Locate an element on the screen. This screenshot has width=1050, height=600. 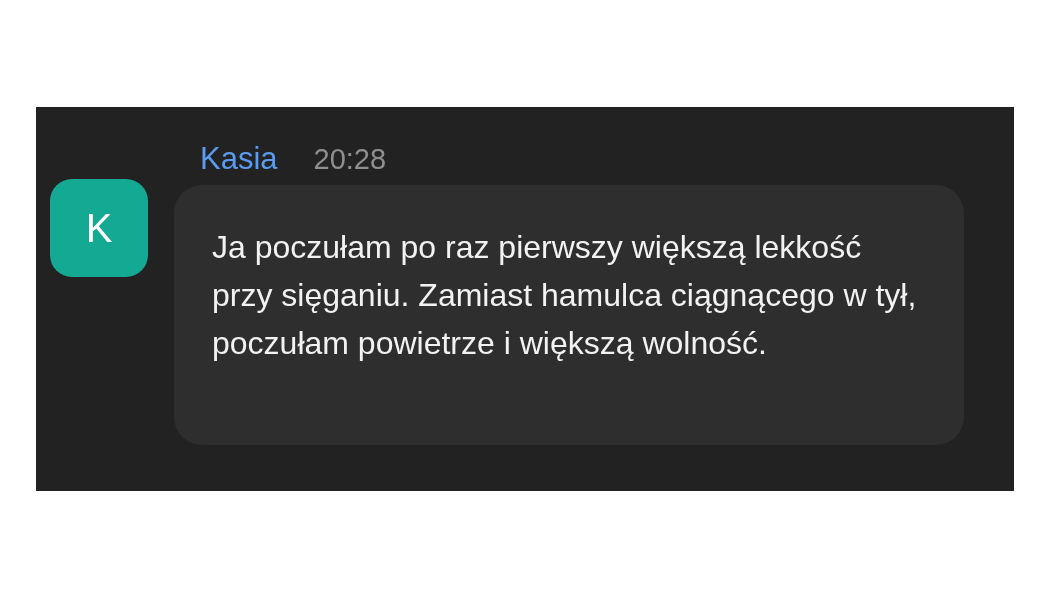
message-time: 20:28 is located at coordinates (350, 159).